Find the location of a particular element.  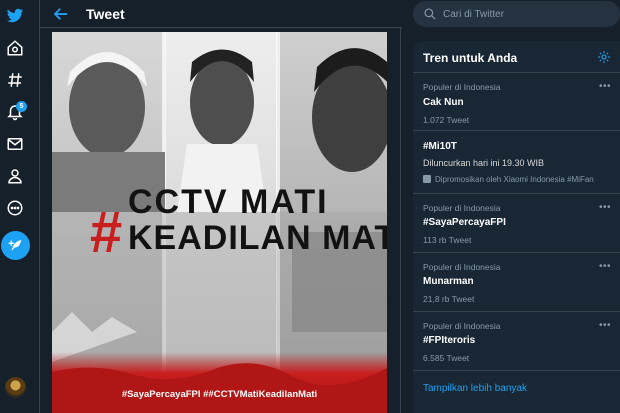

explore-hashtag-icon is located at coordinates (15, 80).